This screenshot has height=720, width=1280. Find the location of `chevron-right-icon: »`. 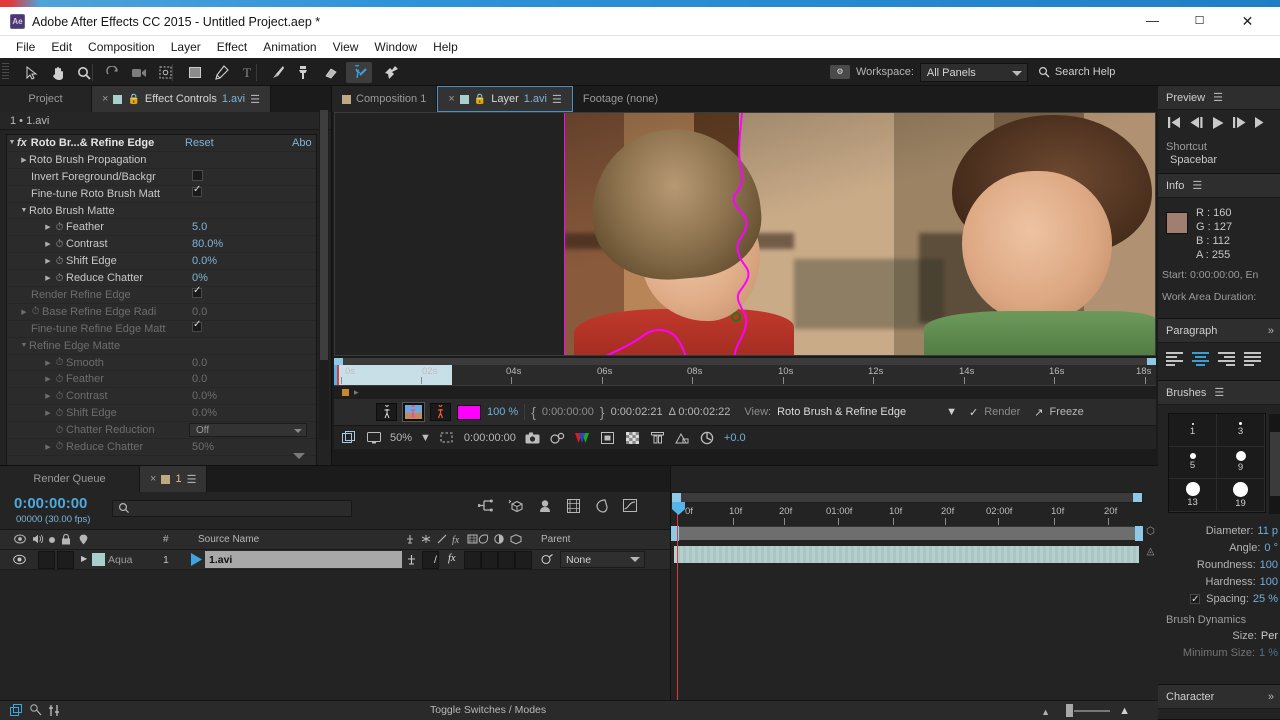

chevron-right-icon: » is located at coordinates (1271, 697).